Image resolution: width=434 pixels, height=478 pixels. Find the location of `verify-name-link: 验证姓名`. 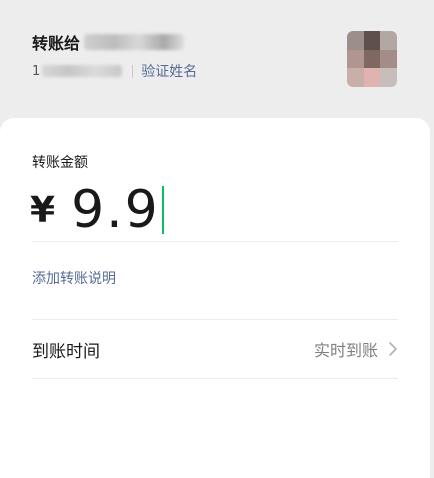

verify-name-link: 验证姓名 is located at coordinates (169, 71).